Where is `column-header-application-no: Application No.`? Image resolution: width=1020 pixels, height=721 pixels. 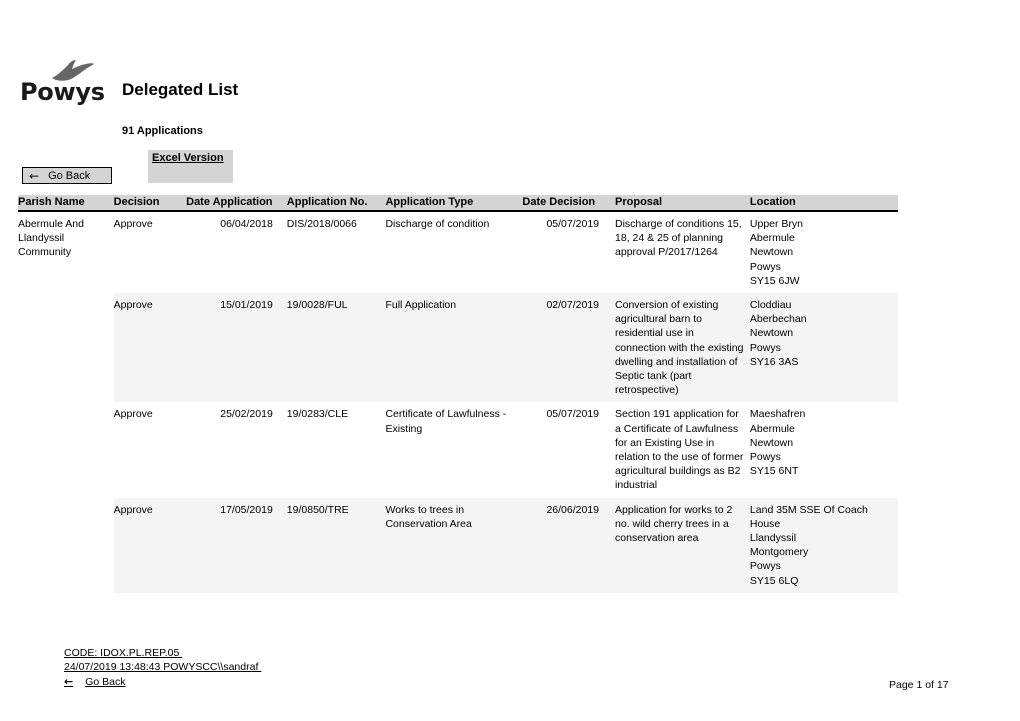
column-header-application-no: Application No. is located at coordinates (336, 203).